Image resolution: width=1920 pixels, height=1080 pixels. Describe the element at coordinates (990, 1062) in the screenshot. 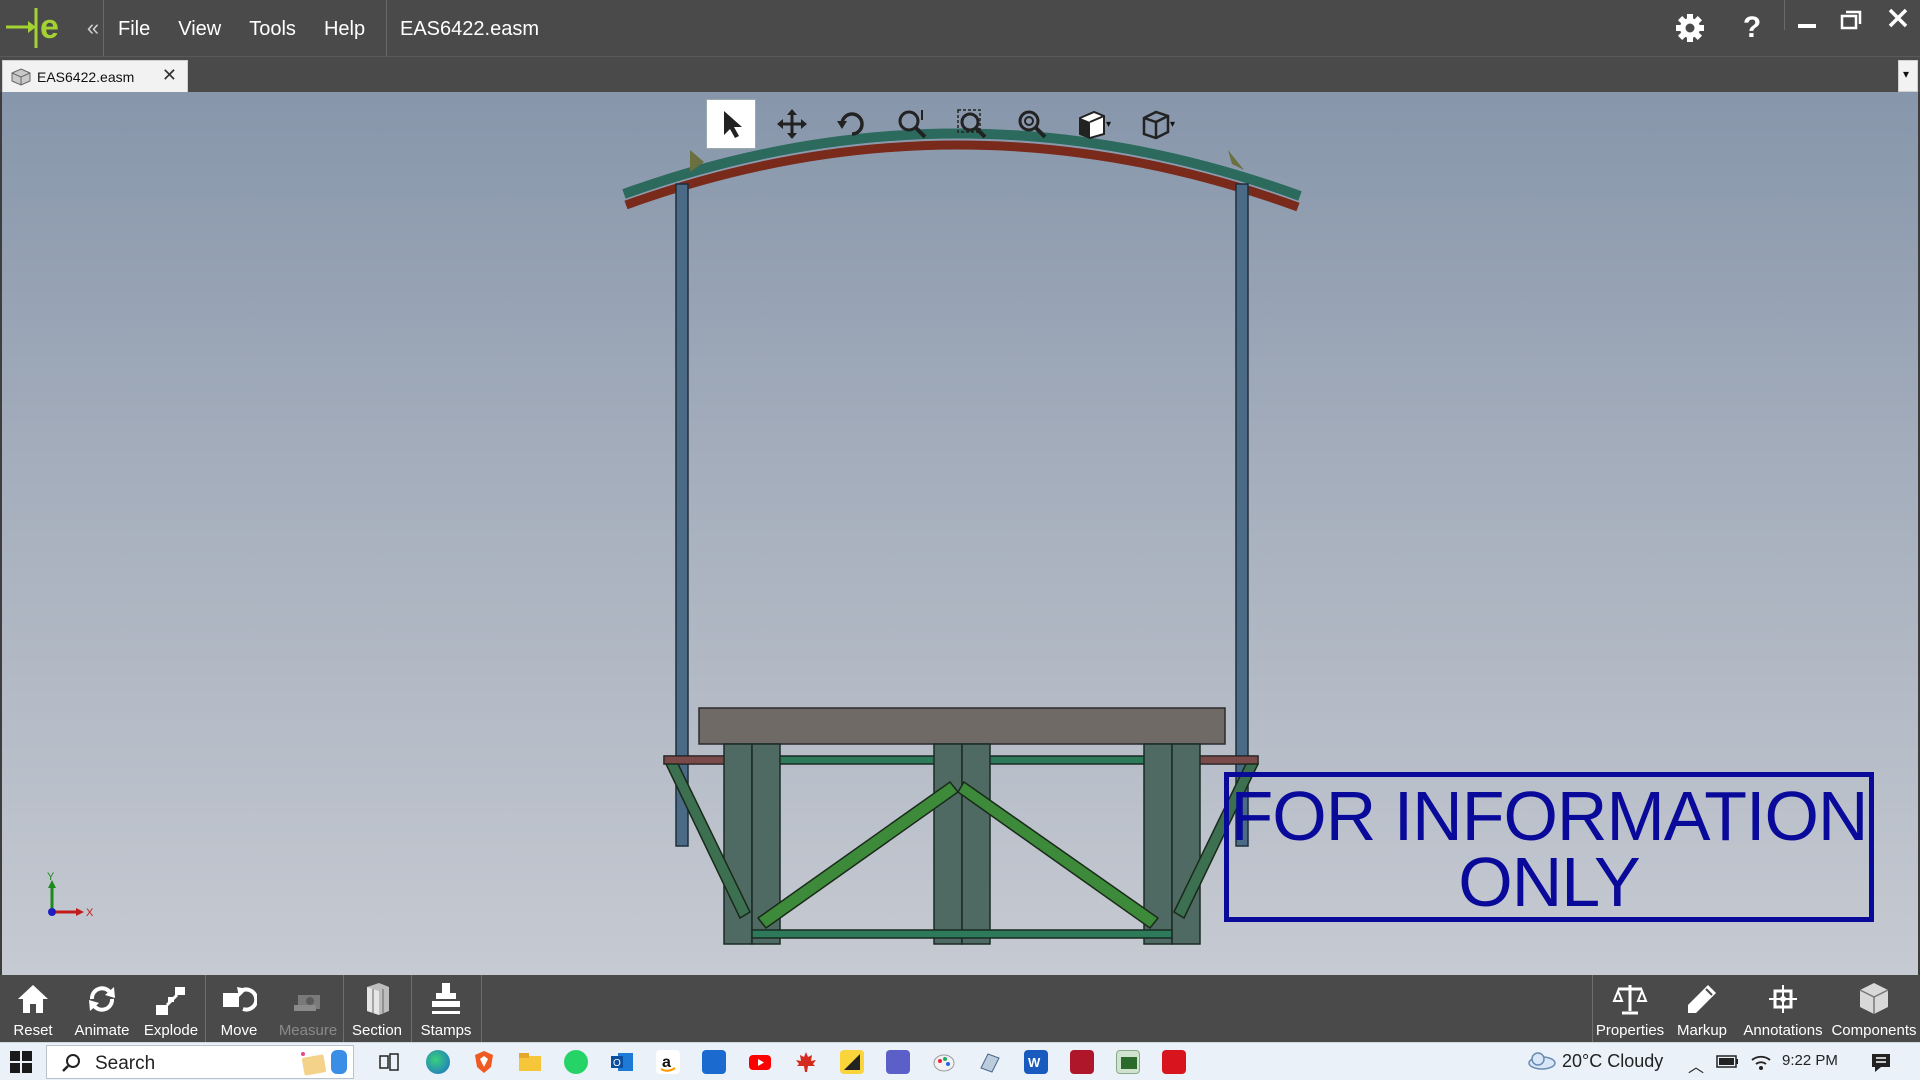

I see `feedback-icon` at that location.